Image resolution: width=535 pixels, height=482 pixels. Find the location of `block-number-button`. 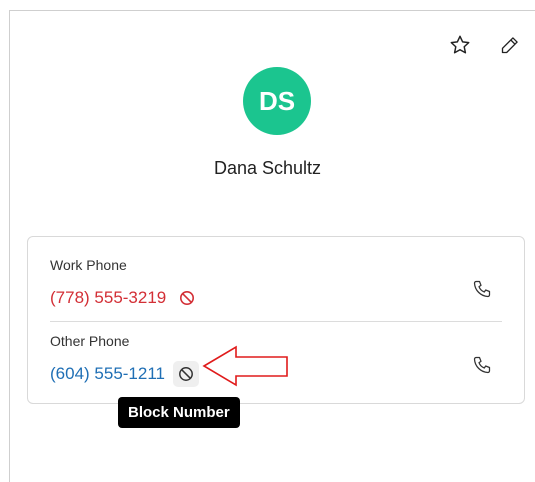

block-number-button is located at coordinates (186, 374).